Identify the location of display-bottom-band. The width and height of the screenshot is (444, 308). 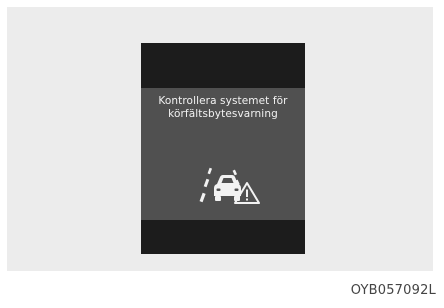
(223, 237).